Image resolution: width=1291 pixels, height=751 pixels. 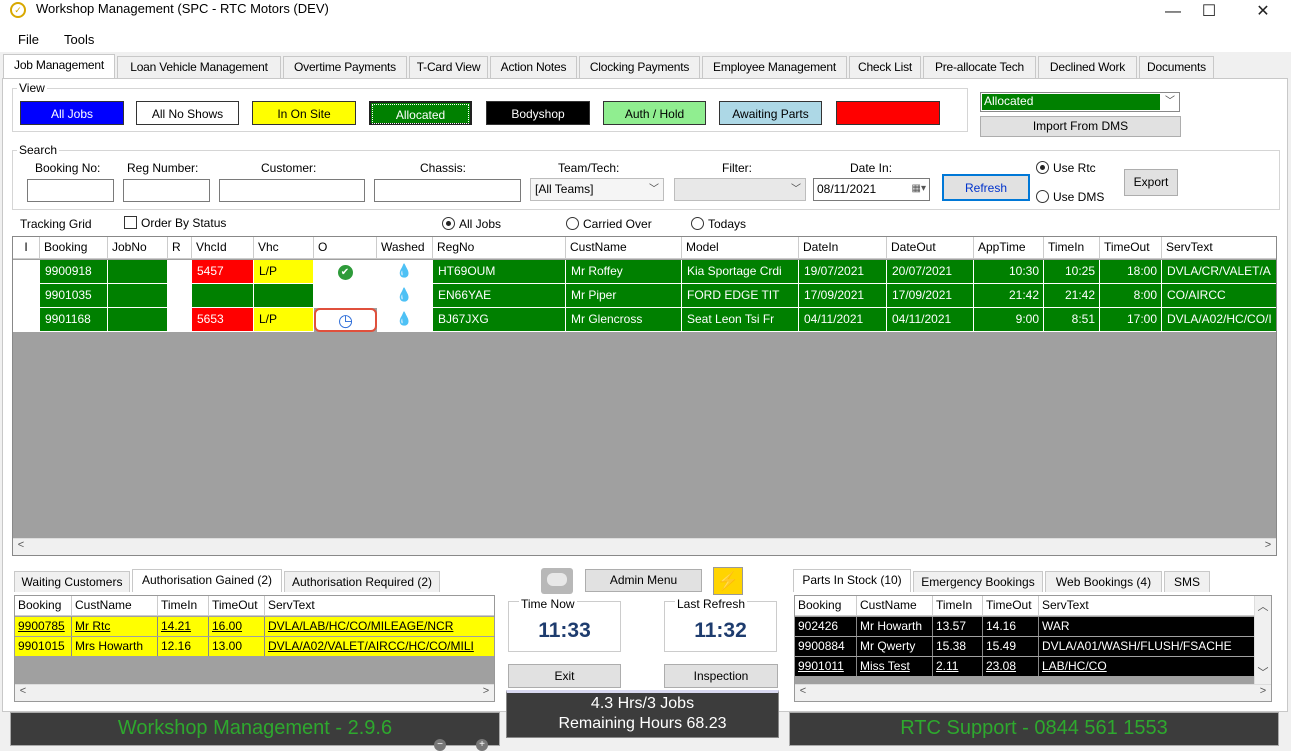 I want to click on view-auth-hold-button: Auth / Hold, so click(x=654, y=113).